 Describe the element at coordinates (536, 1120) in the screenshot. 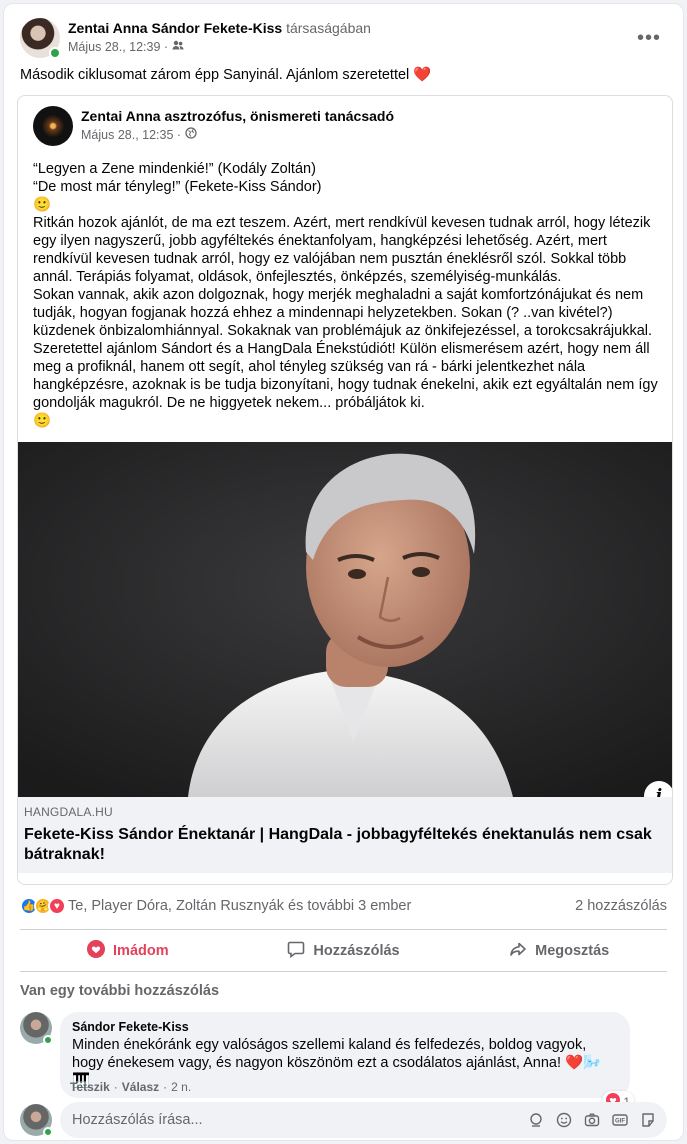

I see `avatar-sticker-icon` at that location.